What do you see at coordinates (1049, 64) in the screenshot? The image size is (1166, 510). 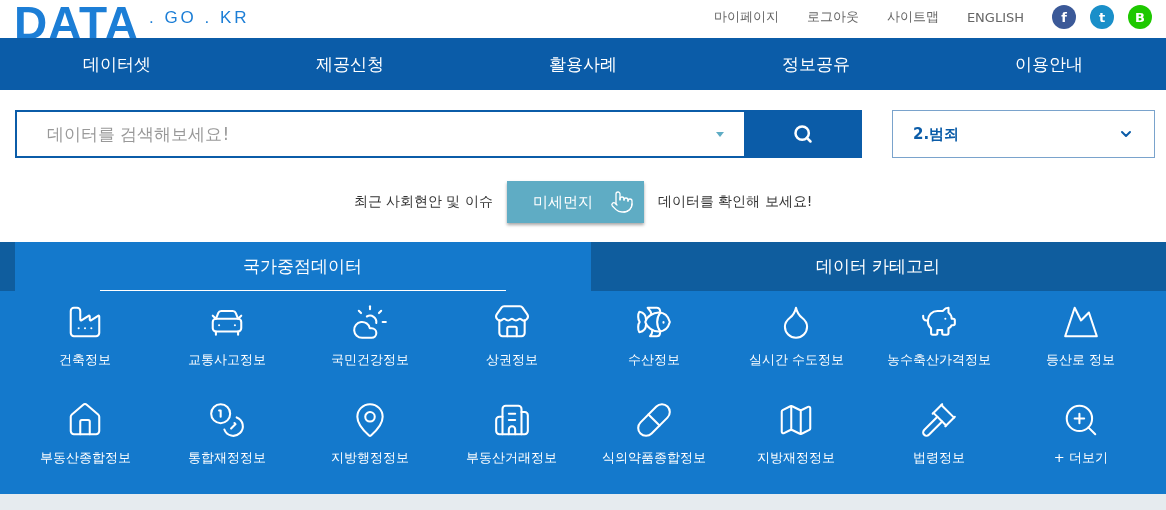 I see `nav-item: 이용안내` at bounding box center [1049, 64].